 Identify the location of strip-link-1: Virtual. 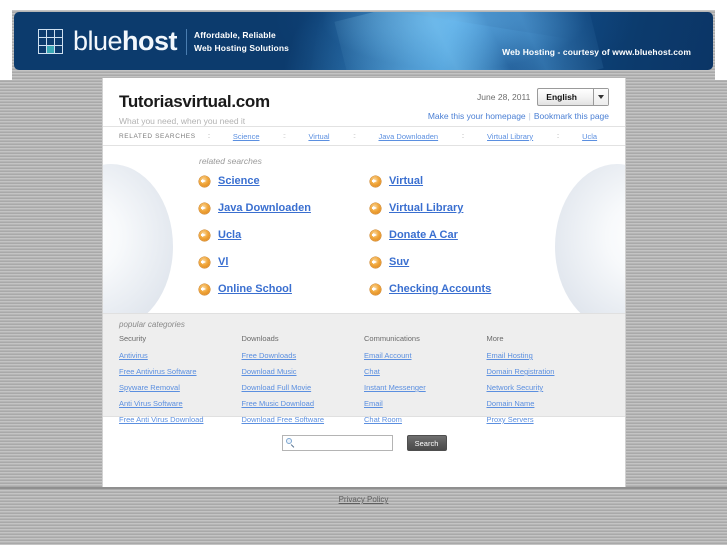
(318, 136).